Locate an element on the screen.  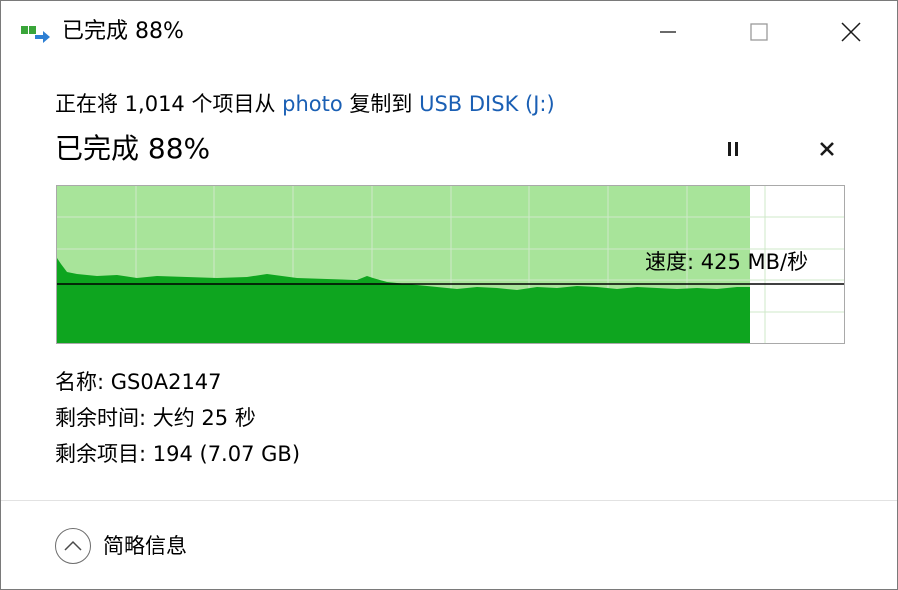
maximize-button is located at coordinates (759, 32).